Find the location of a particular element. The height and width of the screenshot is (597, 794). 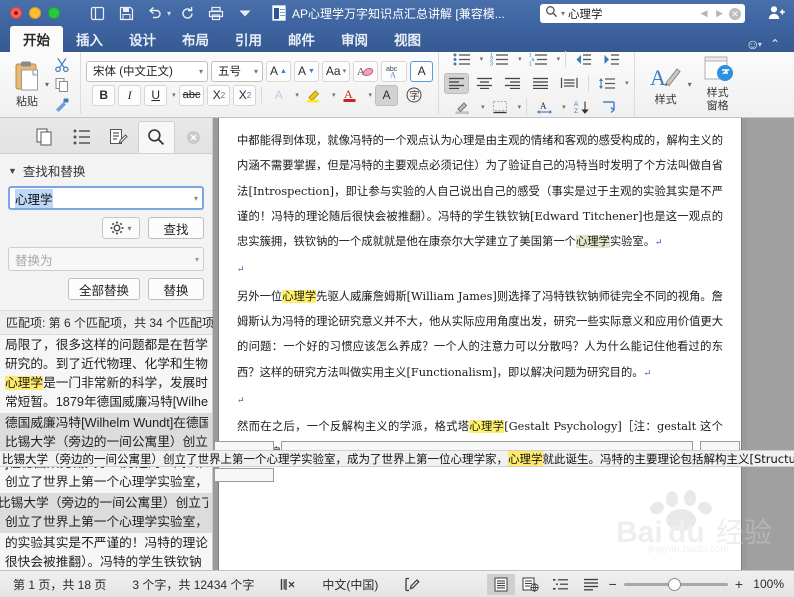

align-right-icon is located at coordinates (512, 83).